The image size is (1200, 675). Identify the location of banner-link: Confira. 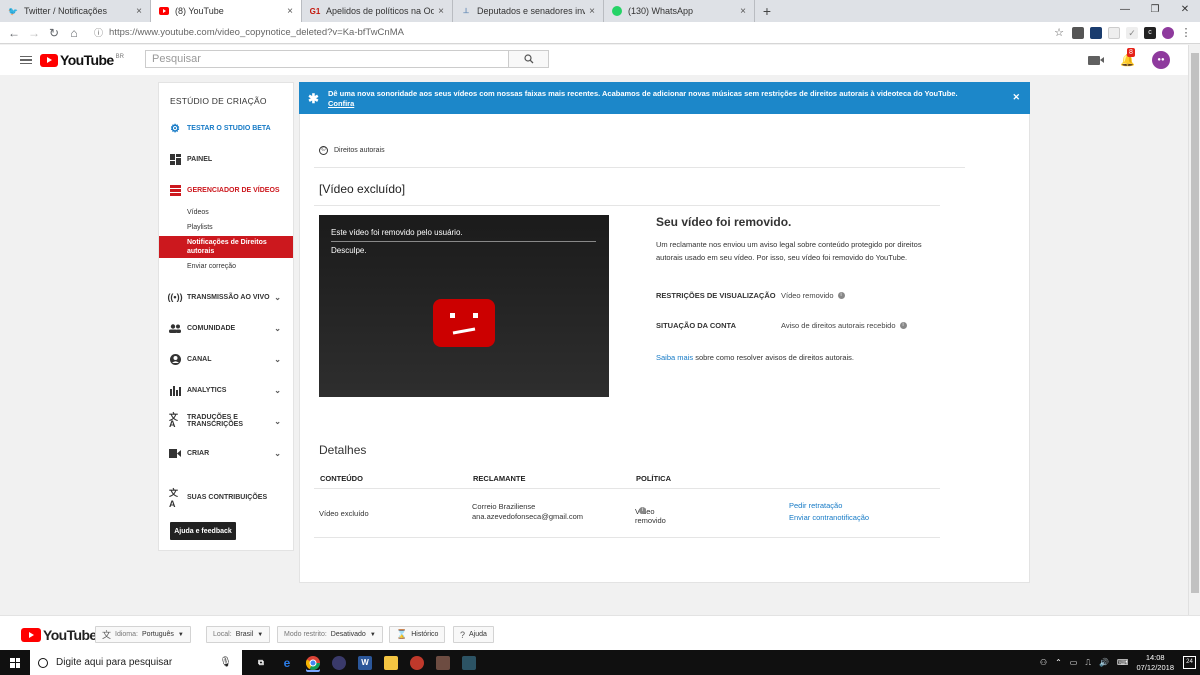
(643, 104).